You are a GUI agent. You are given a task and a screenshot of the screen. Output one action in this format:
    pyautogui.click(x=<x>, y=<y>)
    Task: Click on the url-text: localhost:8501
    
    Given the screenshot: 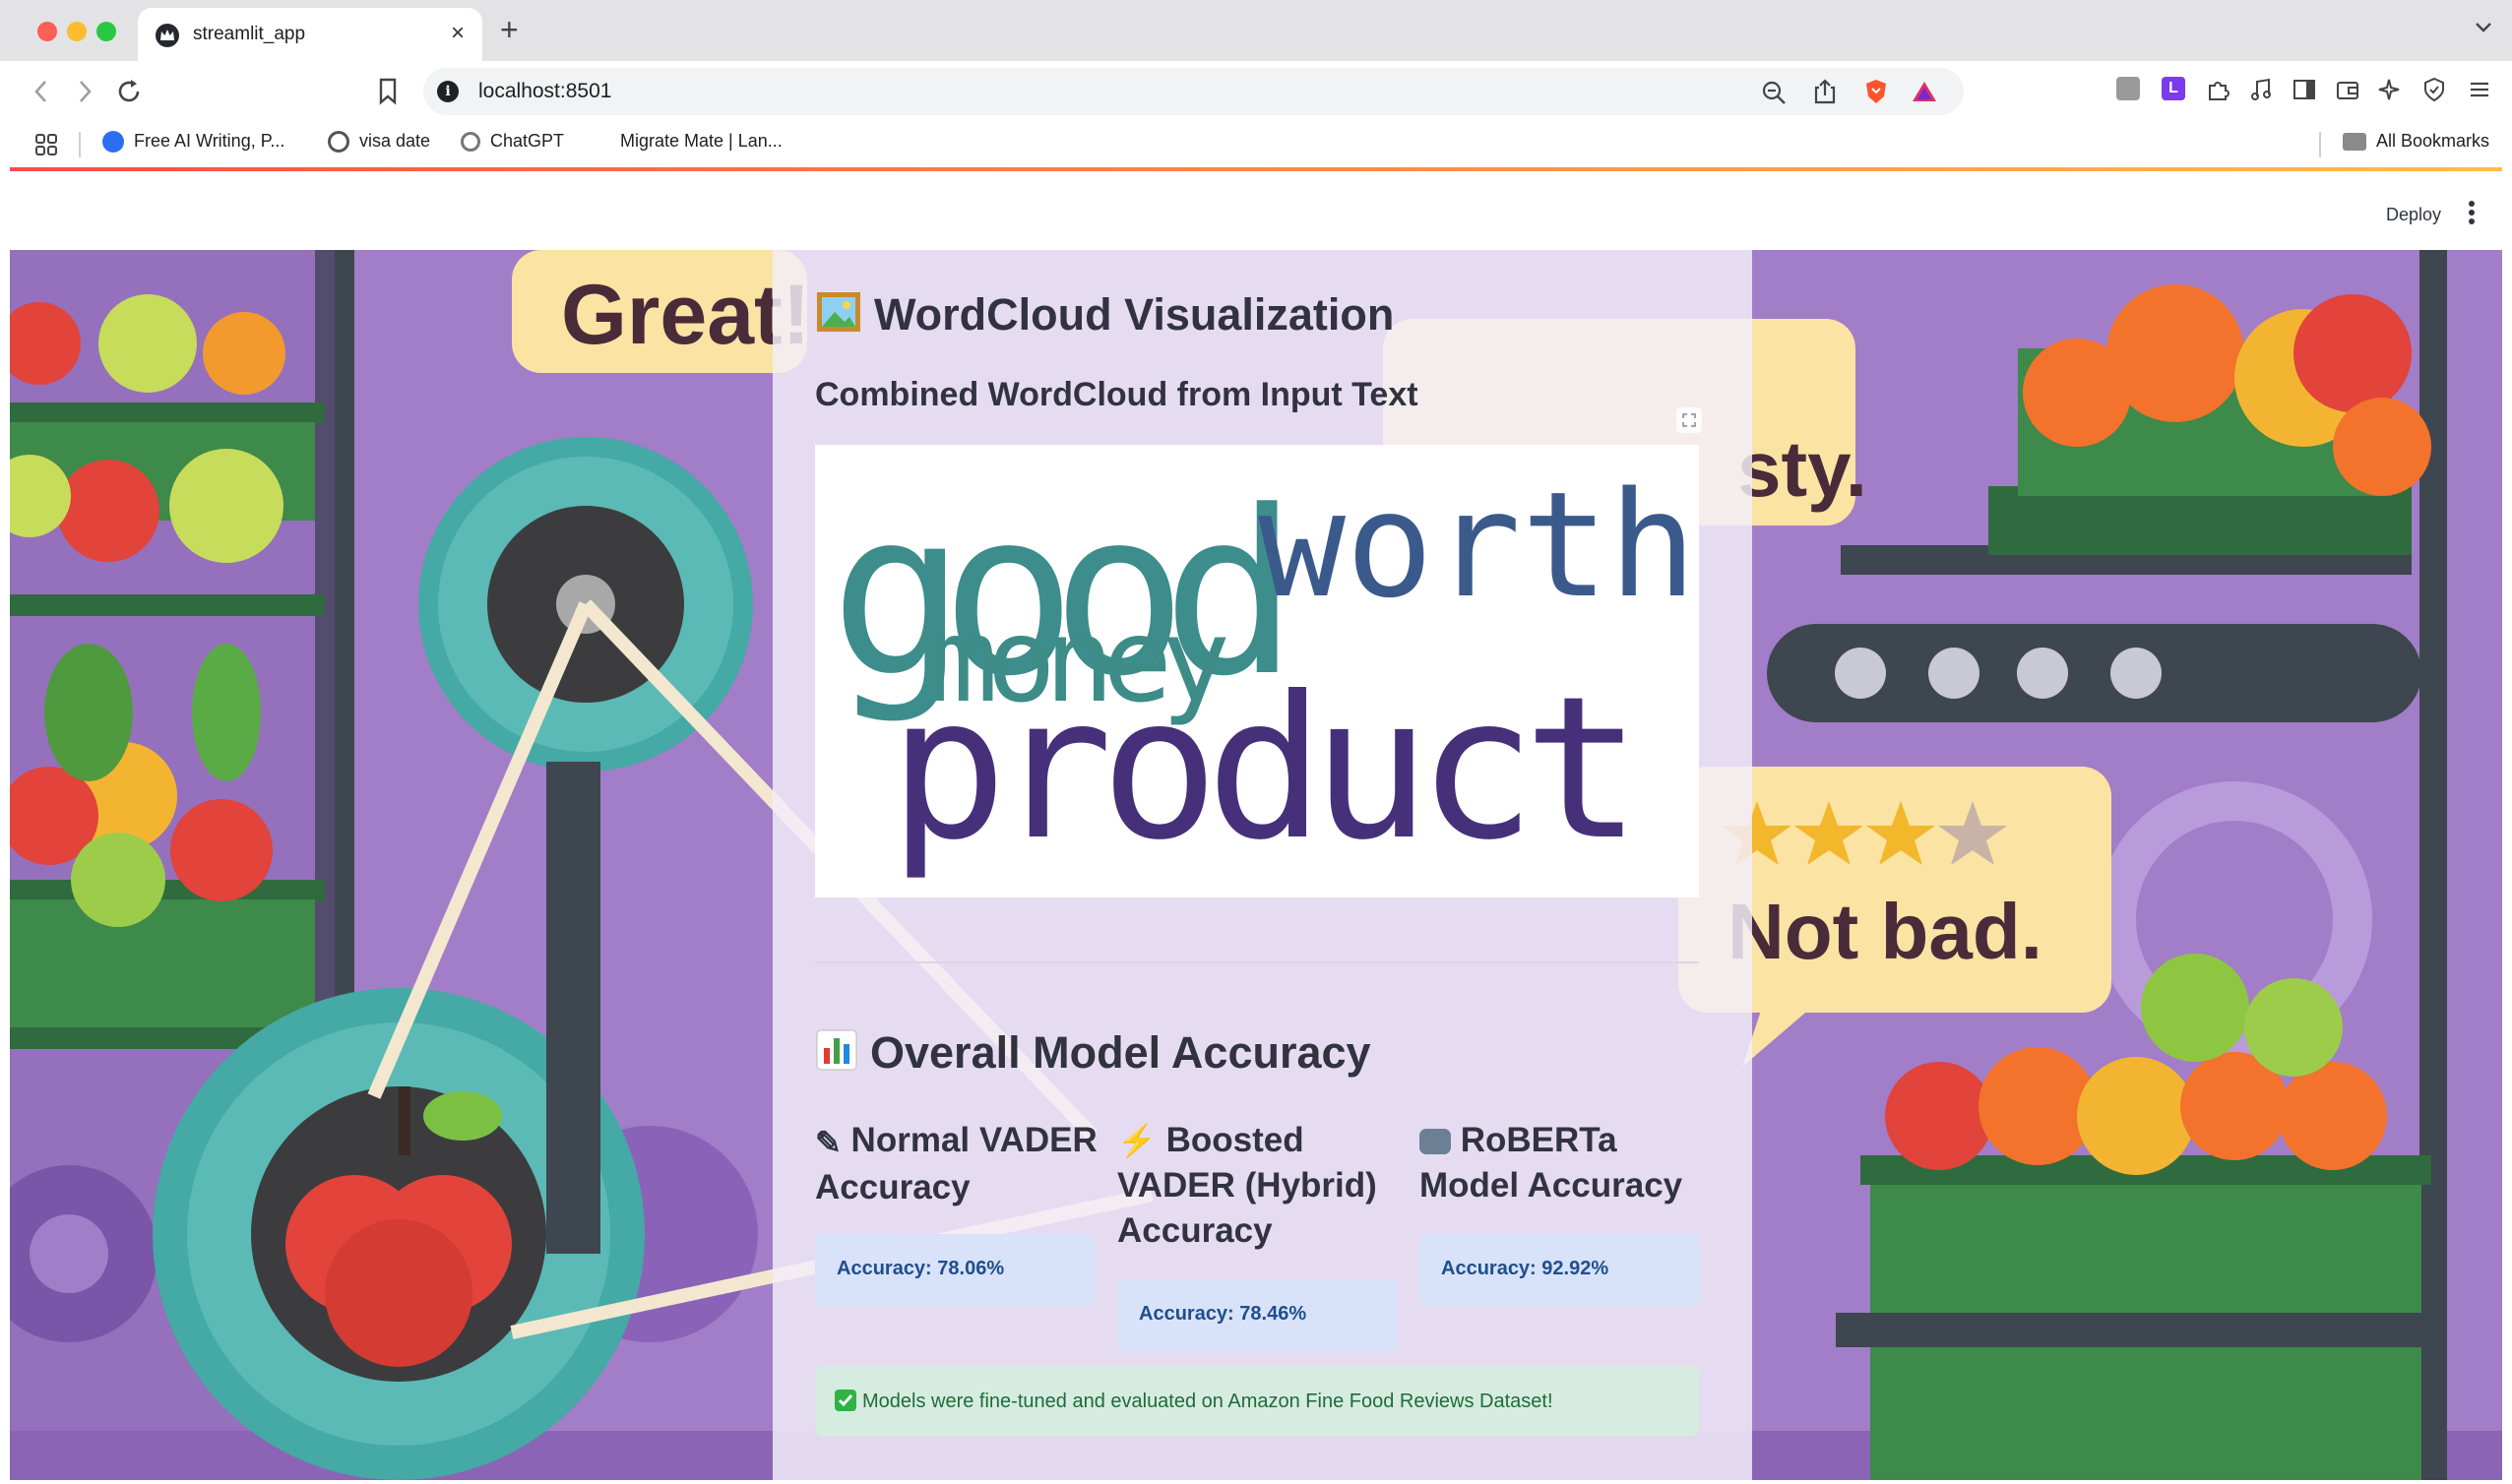 What is the action you would take?
    pyautogui.click(x=545, y=91)
    